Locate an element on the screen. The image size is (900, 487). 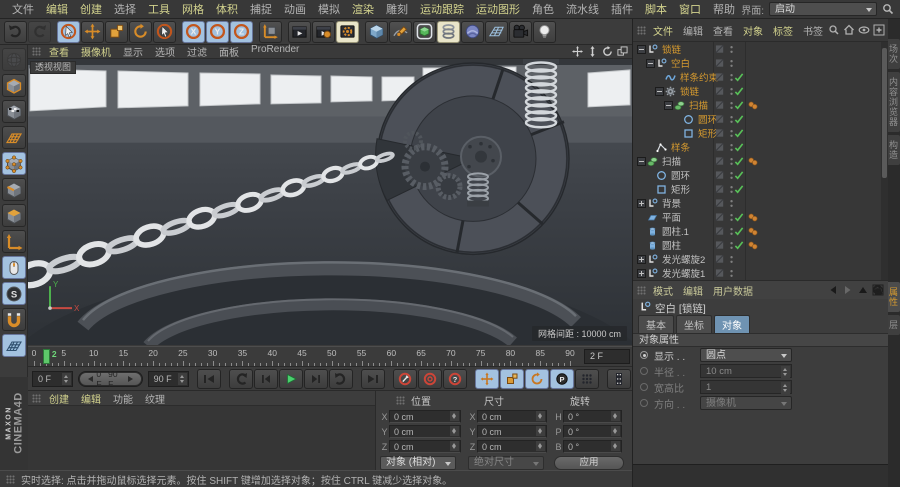
material-menu-创建: 创建 is located at coordinates (59, 398).